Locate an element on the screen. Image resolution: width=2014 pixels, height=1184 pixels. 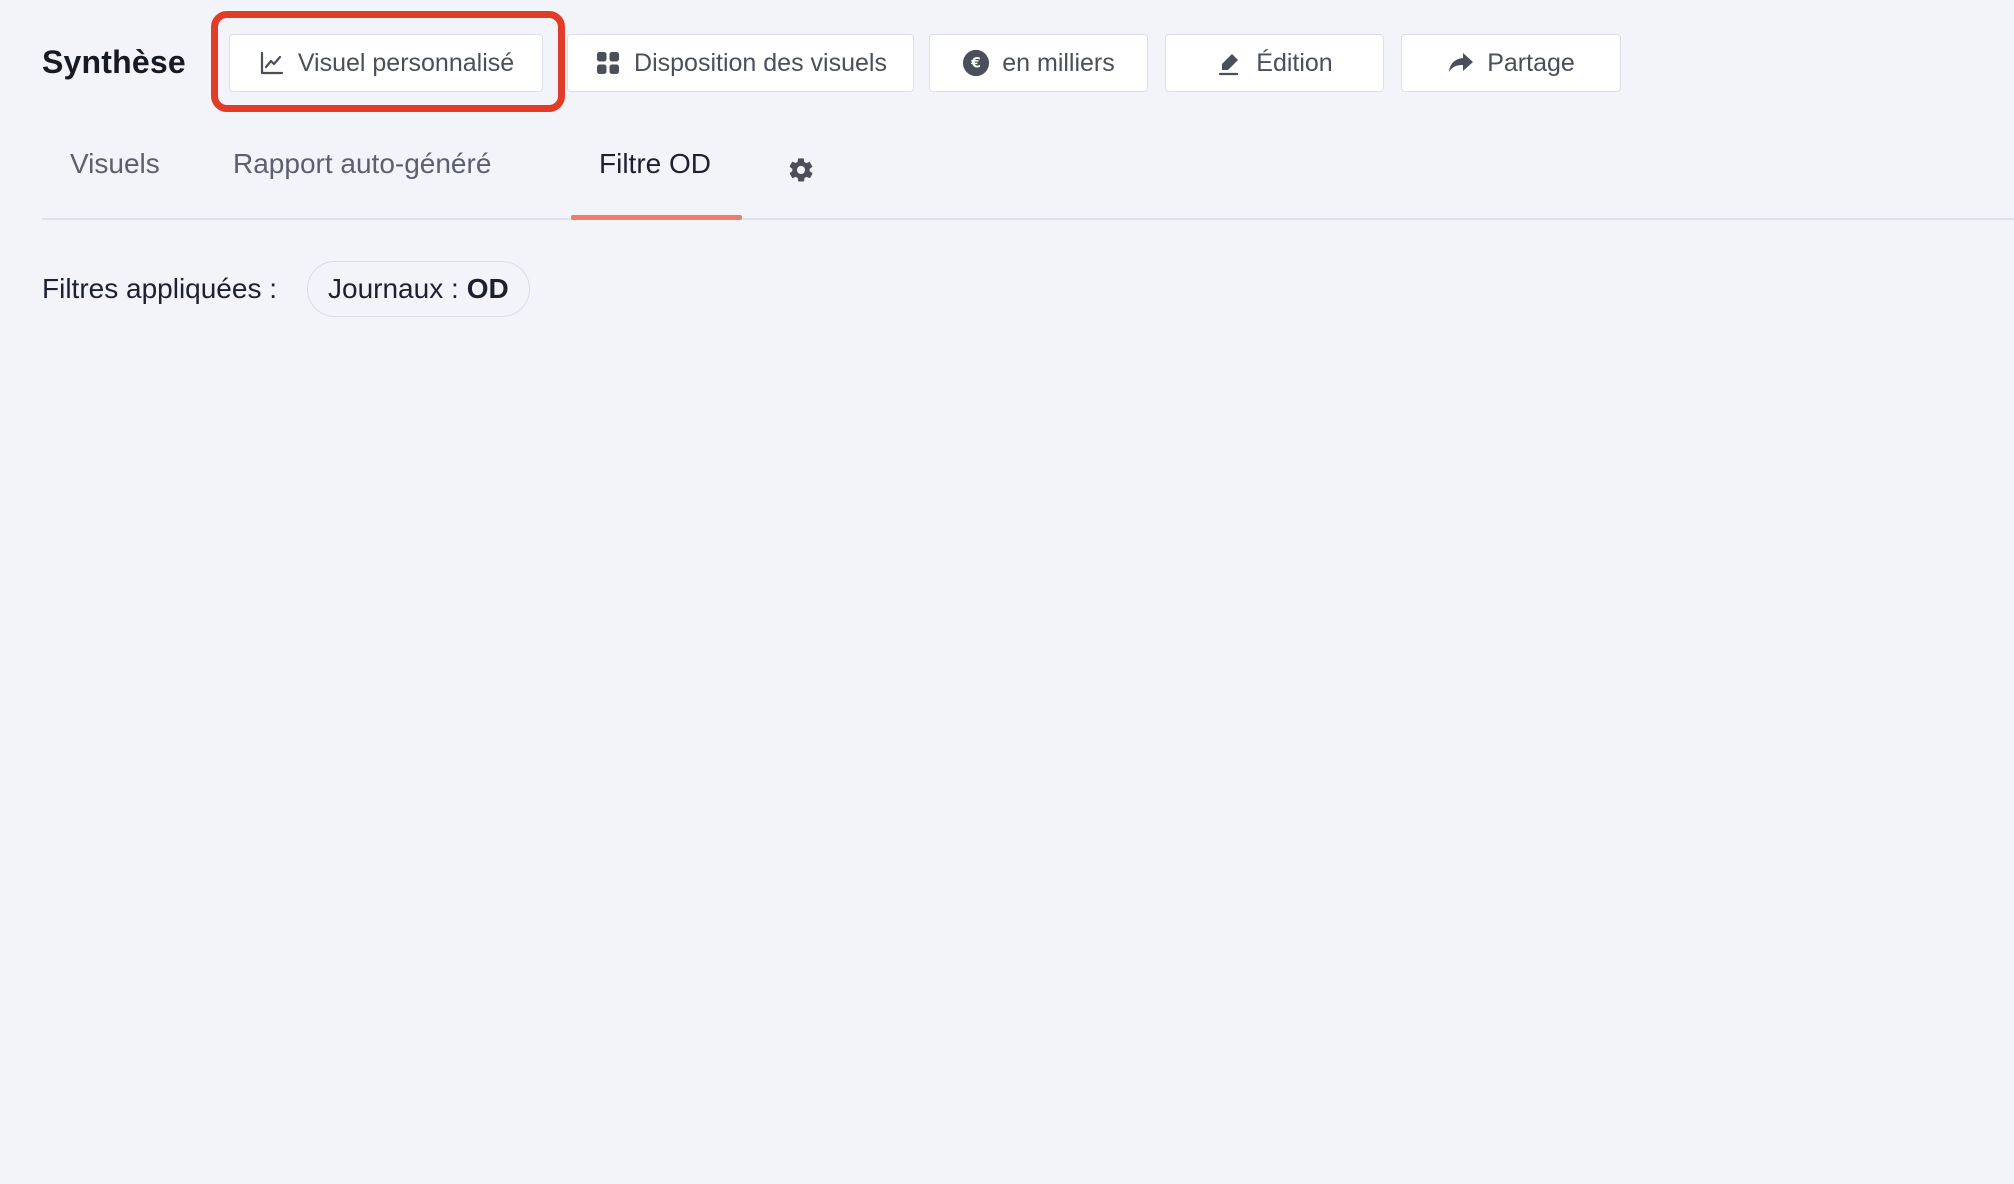
visual-layout-button: Disposition des visuels is located at coordinates (740, 63).